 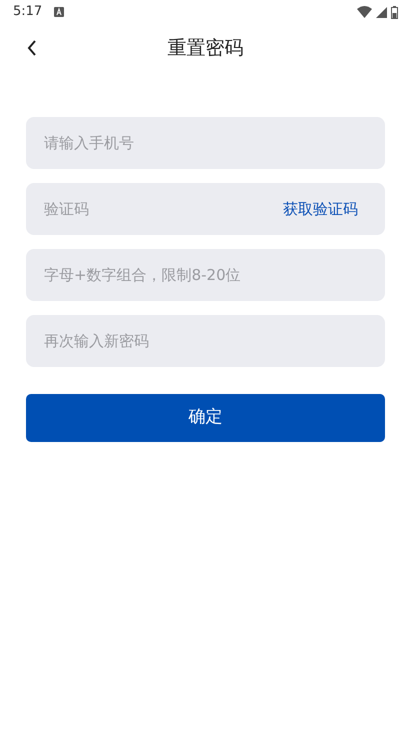 I want to click on page-title: 重置密码, so click(x=206, y=48).